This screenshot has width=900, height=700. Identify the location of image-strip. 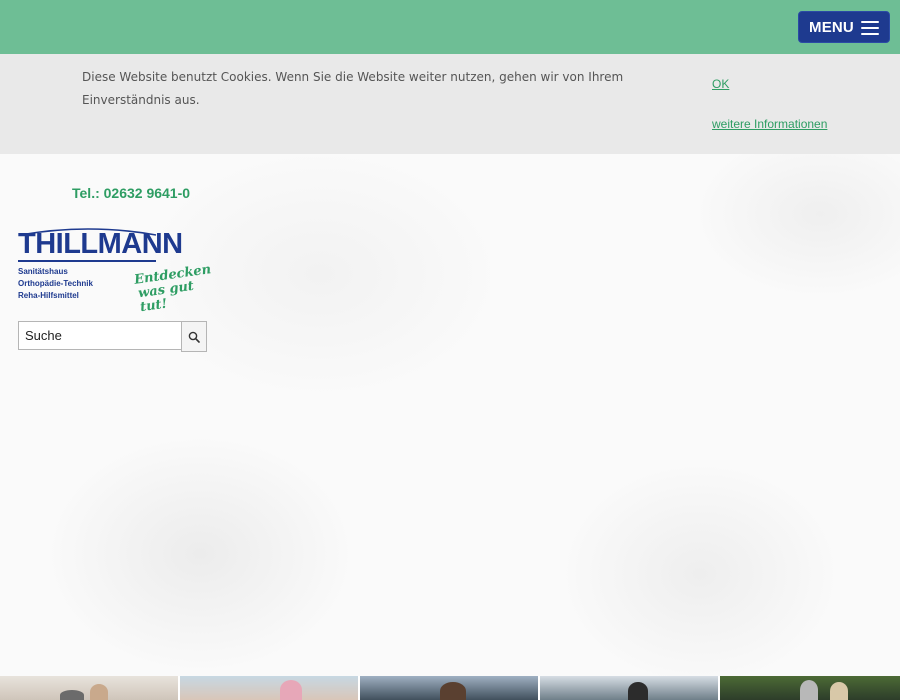
(450, 688).